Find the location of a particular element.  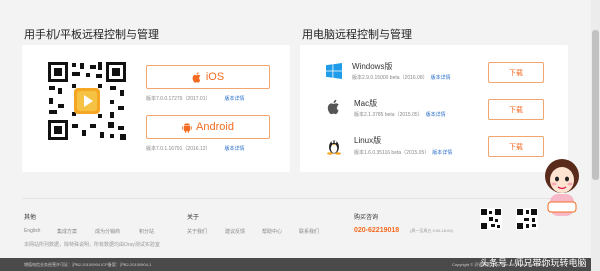

footer-phone: 020-62219018 is located at coordinates (377, 230).